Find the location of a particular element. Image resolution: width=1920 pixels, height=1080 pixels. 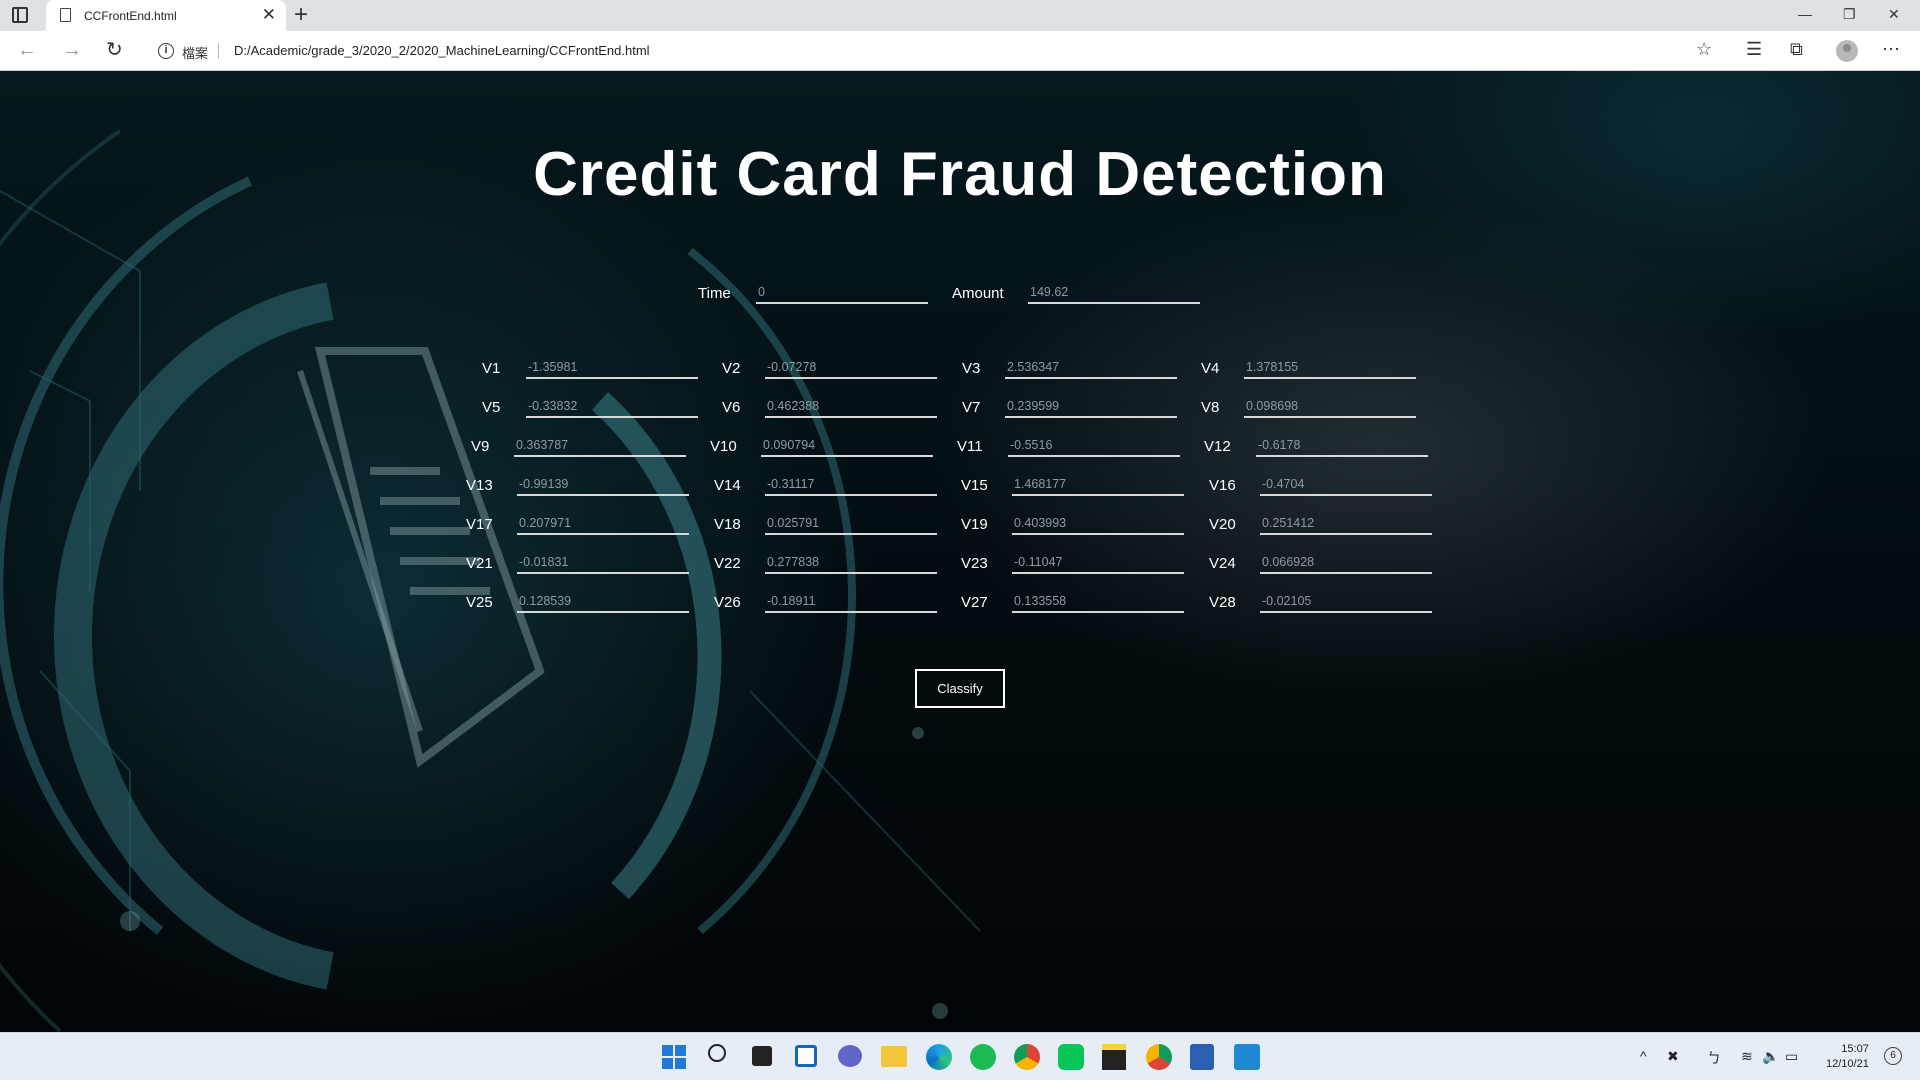

info-icon: i is located at coordinates (166, 51).